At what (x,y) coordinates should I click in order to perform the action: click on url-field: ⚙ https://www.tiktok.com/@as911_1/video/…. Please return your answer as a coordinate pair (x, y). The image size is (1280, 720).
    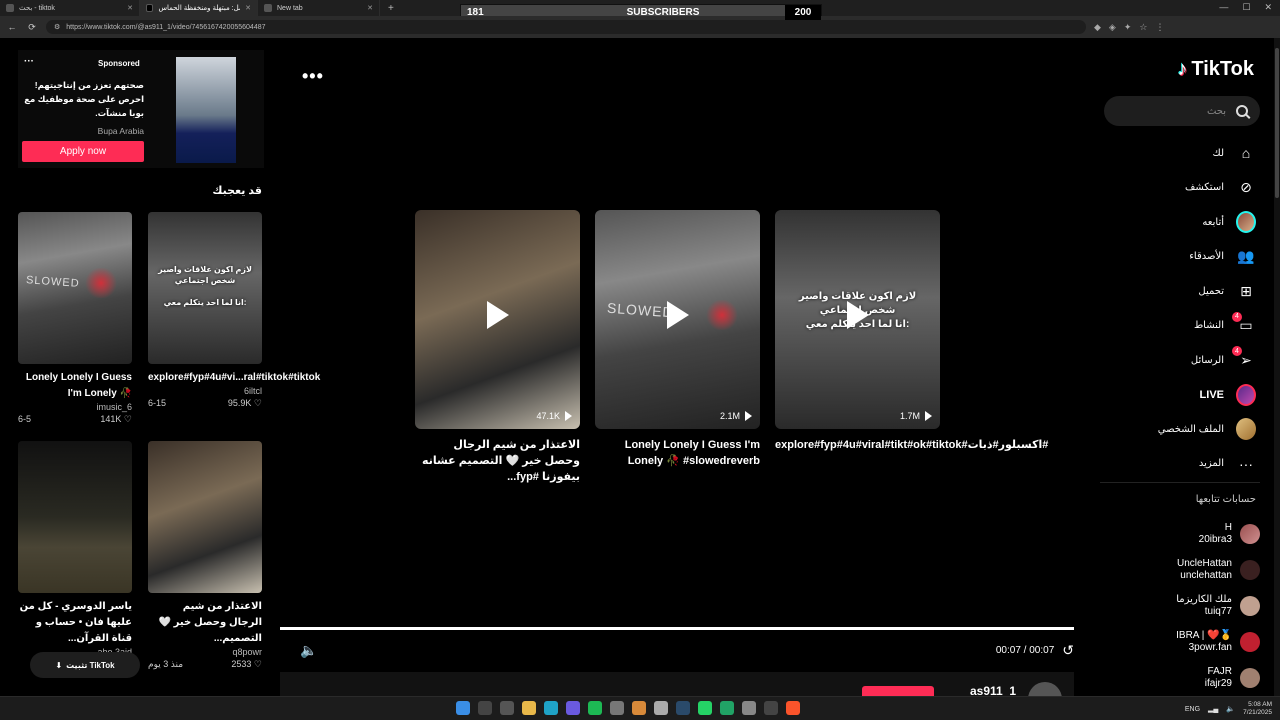
    Looking at the image, I should click on (566, 27).